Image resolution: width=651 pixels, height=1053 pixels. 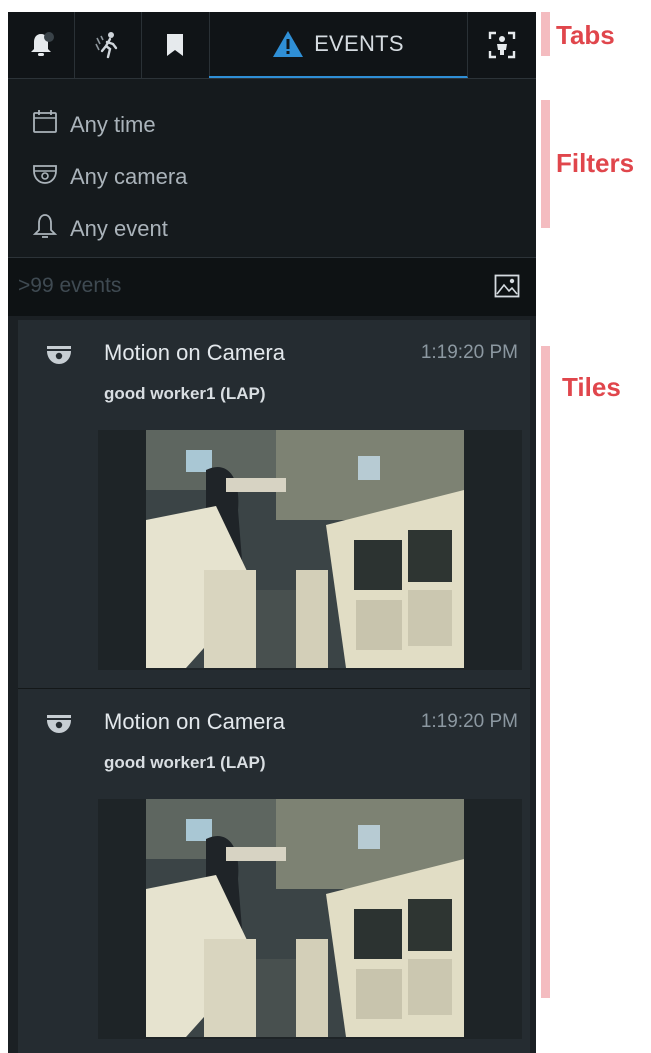 I want to click on filters-section: Any time Any camera Any event, so click(x=272, y=168).